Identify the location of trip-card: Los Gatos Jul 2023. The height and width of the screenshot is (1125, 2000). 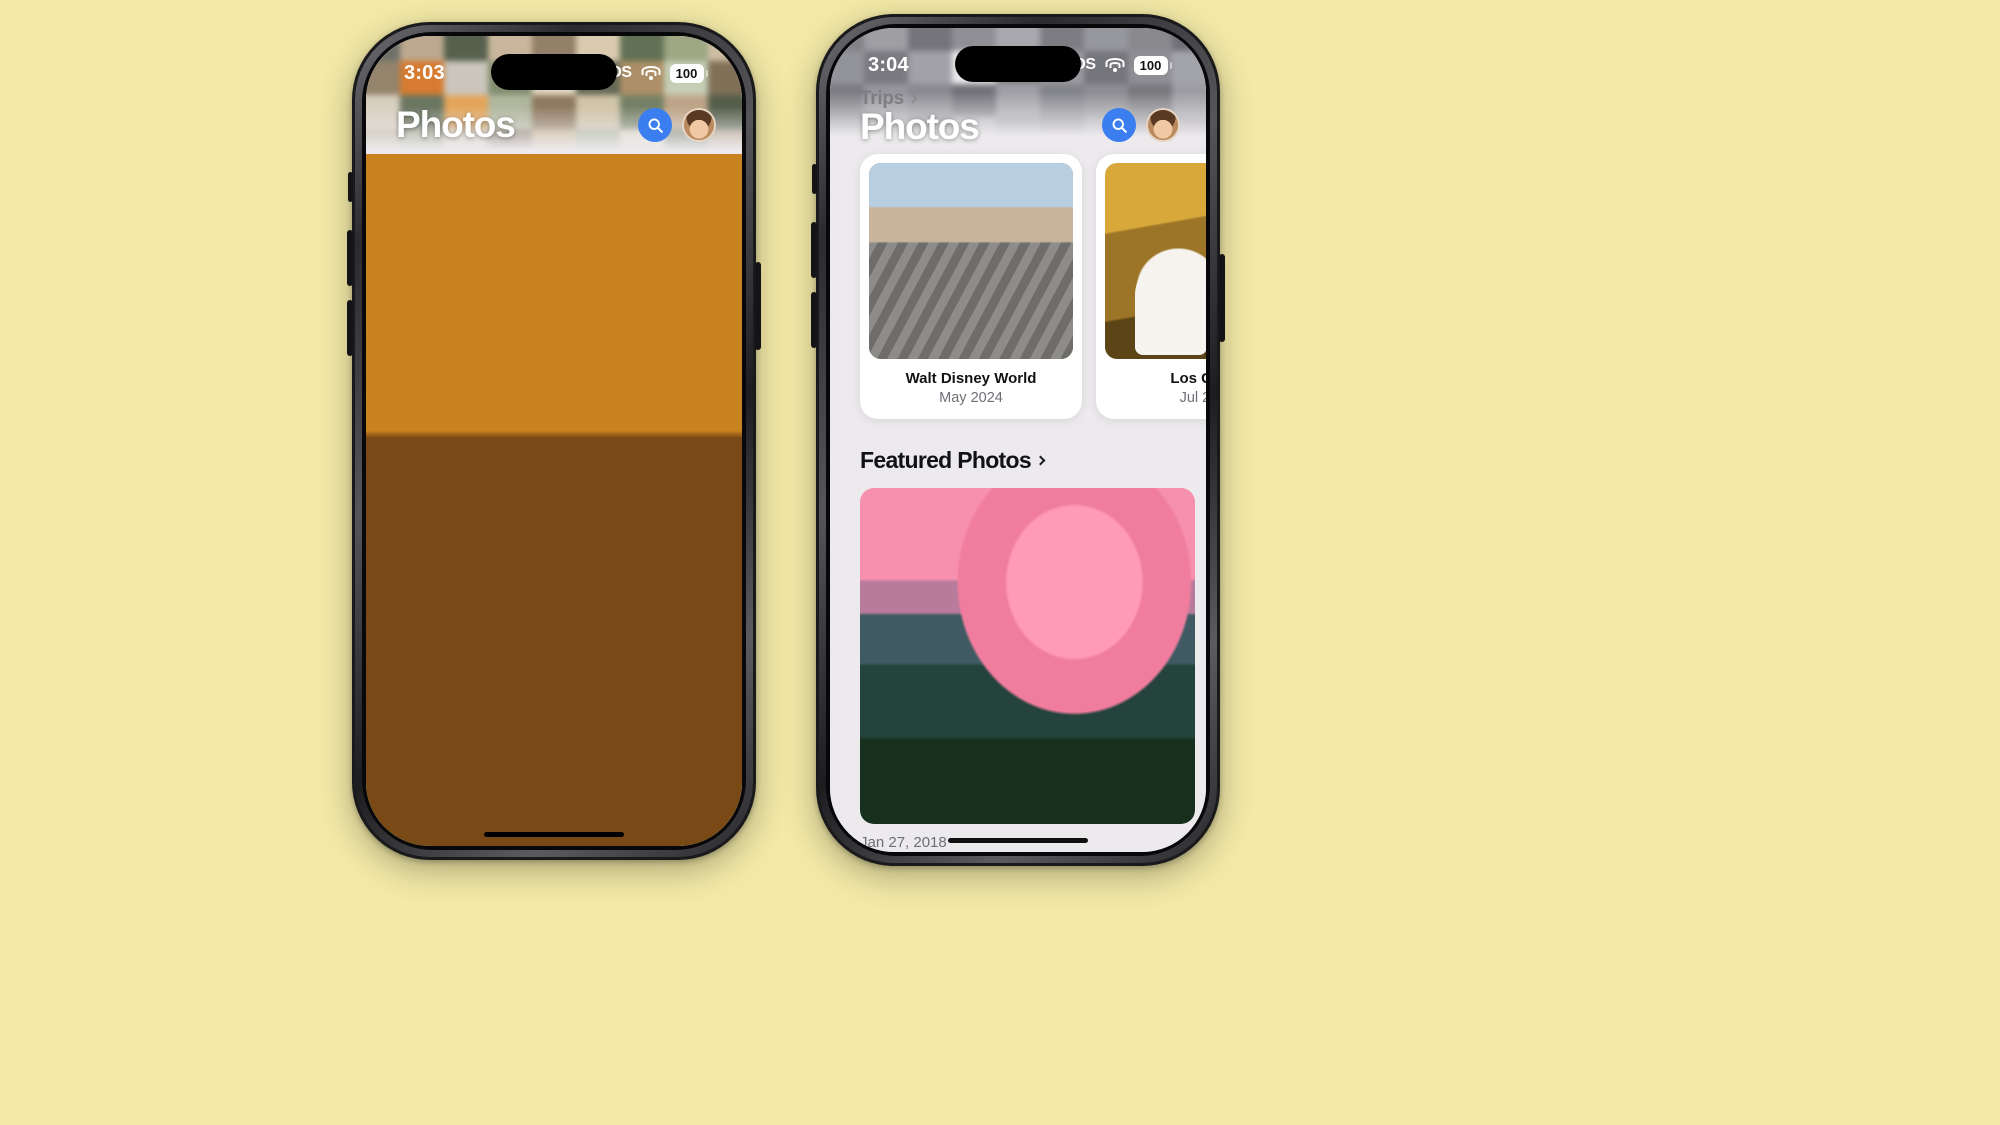
(1151, 286).